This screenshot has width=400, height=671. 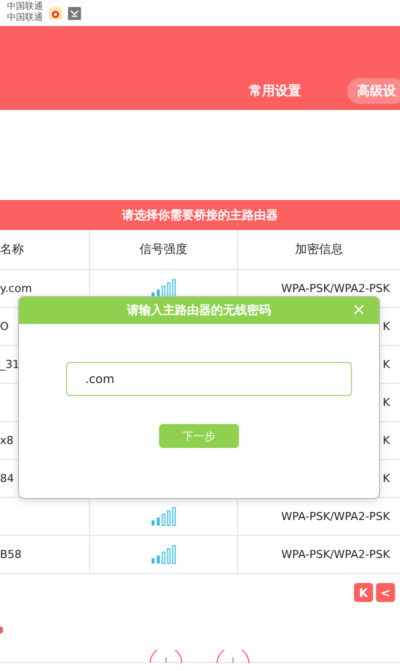 I want to click on nav-tab: 常用设置, so click(x=275, y=91).